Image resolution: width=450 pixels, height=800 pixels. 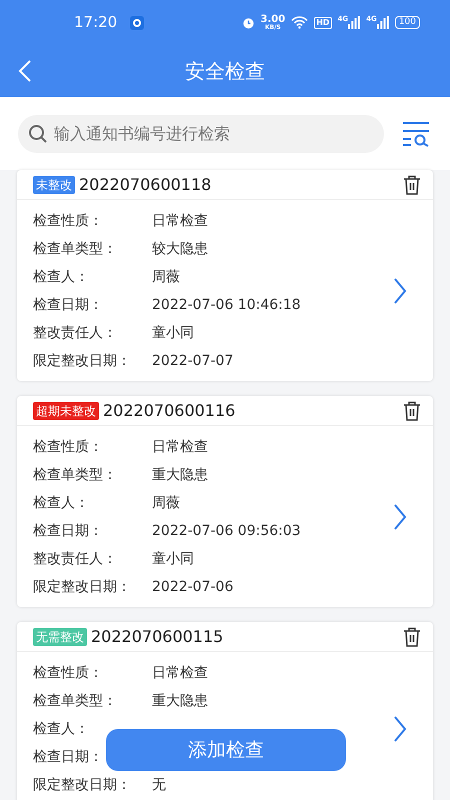 I want to click on status-tag: 未整改, so click(x=54, y=185).